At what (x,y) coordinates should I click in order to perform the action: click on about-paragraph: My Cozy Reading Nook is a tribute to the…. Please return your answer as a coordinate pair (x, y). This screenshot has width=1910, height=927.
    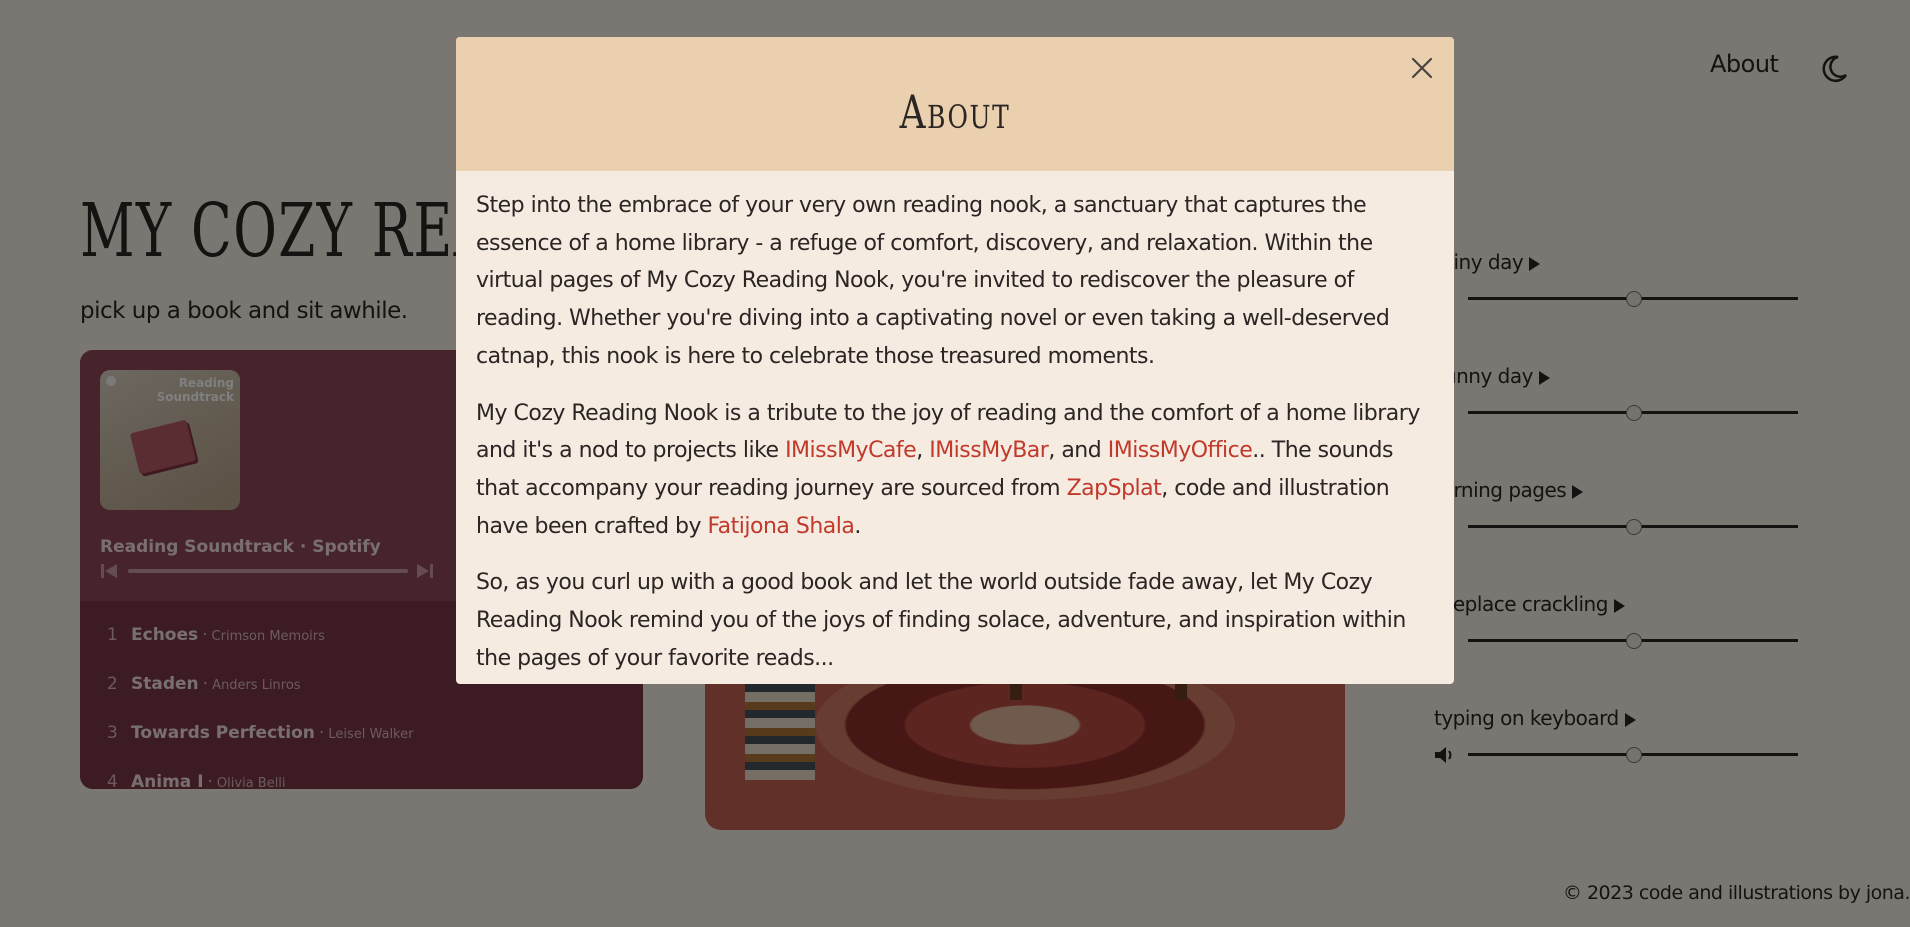
    Looking at the image, I should click on (948, 469).